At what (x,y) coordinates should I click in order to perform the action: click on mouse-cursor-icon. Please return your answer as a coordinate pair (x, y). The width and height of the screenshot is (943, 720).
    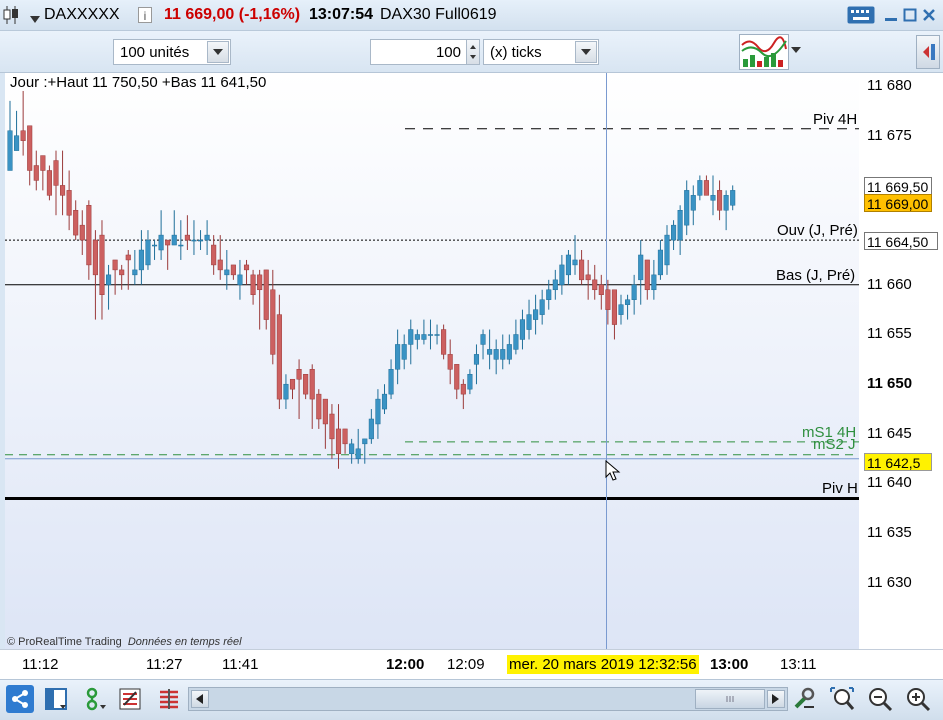
    Looking at the image, I should click on (613, 473).